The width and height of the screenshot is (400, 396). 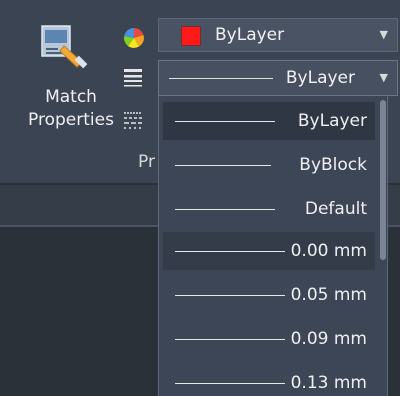 I want to click on list-item-label: 0.13 mm, so click(x=328, y=383).